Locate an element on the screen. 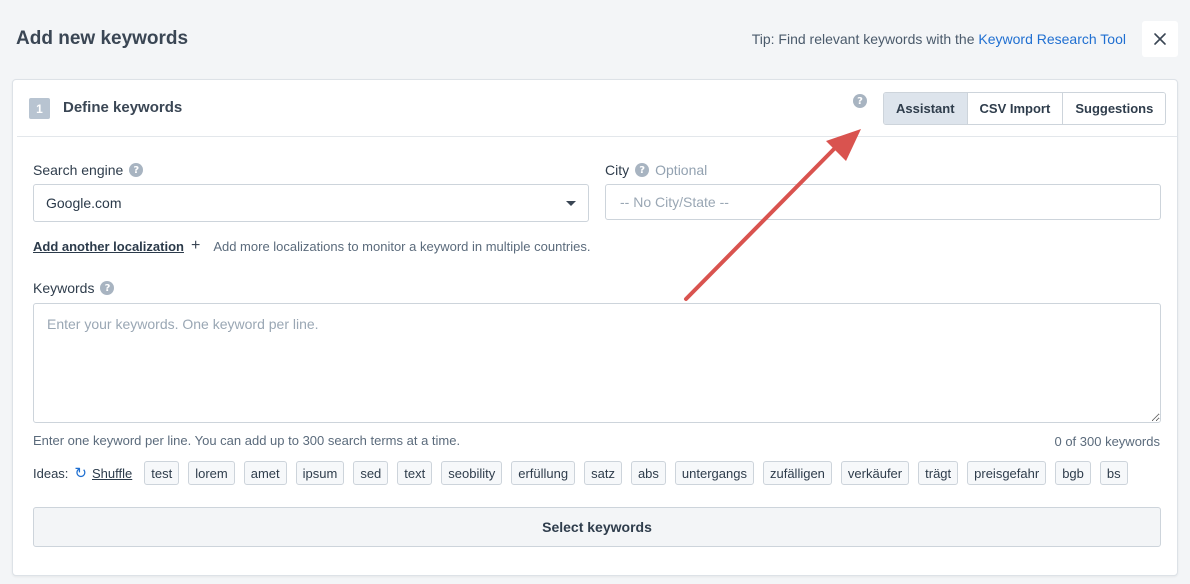 Image resolution: width=1190 pixels, height=584 pixels. plus-icon: + is located at coordinates (195, 246).